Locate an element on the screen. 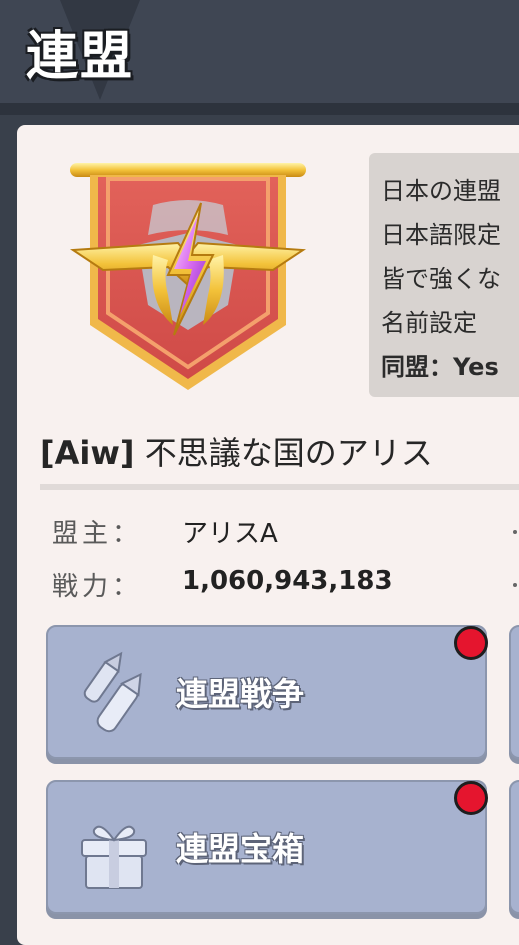 The height and width of the screenshot is (945, 519). gift-box-icon is located at coordinates (114, 857).